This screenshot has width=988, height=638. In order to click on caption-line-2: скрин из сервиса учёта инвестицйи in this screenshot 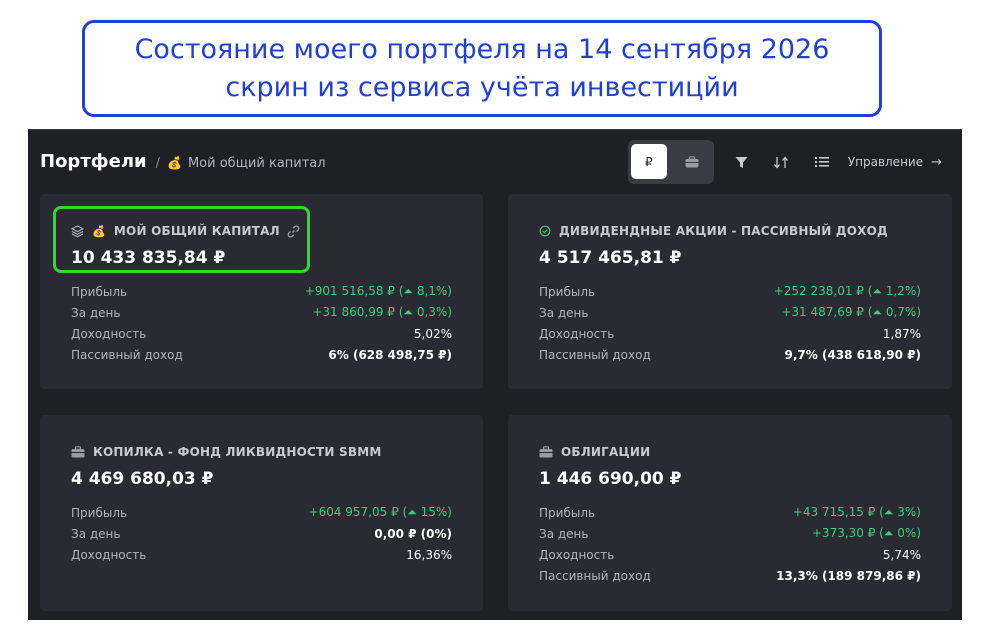, I will do `click(482, 87)`.